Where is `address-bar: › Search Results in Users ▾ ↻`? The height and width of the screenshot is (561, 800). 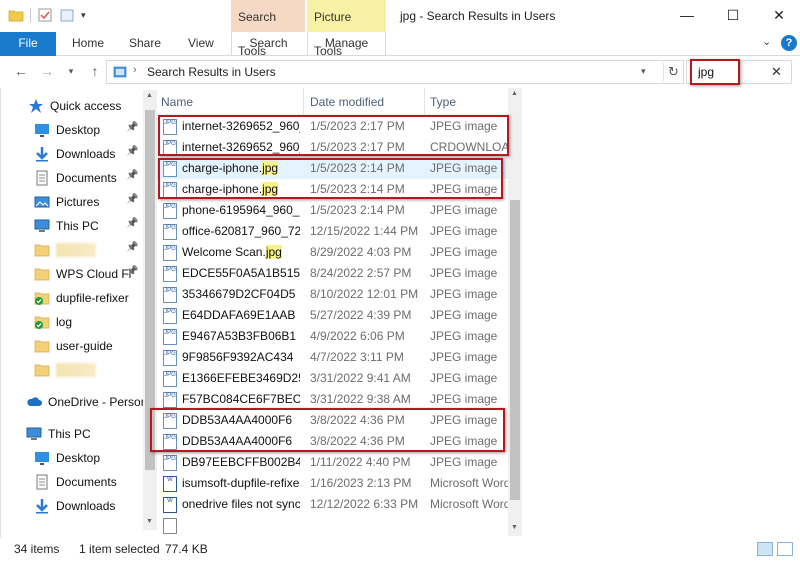 address-bar: › Search Results in Users ▾ ↻ is located at coordinates (395, 72).